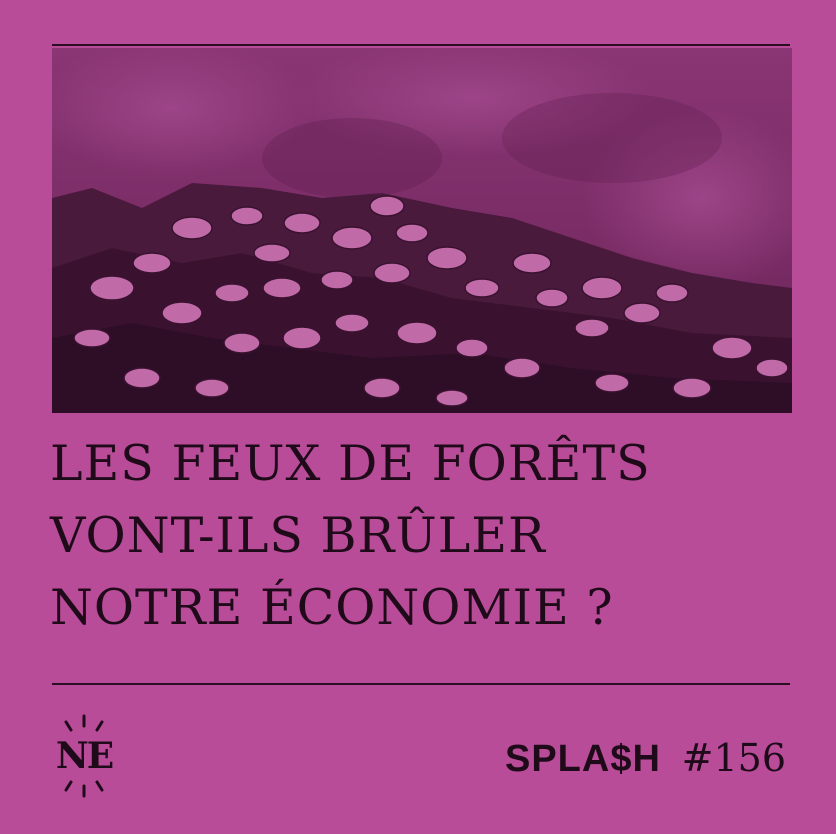  What do you see at coordinates (421, 684) in the screenshot?
I see `bottom-divider` at bounding box center [421, 684].